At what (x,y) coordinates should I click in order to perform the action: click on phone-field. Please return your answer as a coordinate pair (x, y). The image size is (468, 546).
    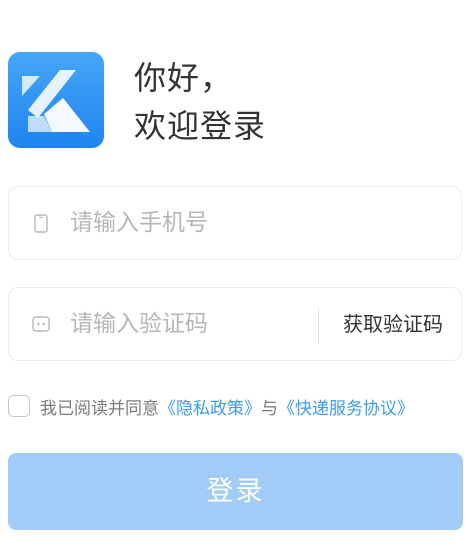
    Looking at the image, I should click on (235, 223).